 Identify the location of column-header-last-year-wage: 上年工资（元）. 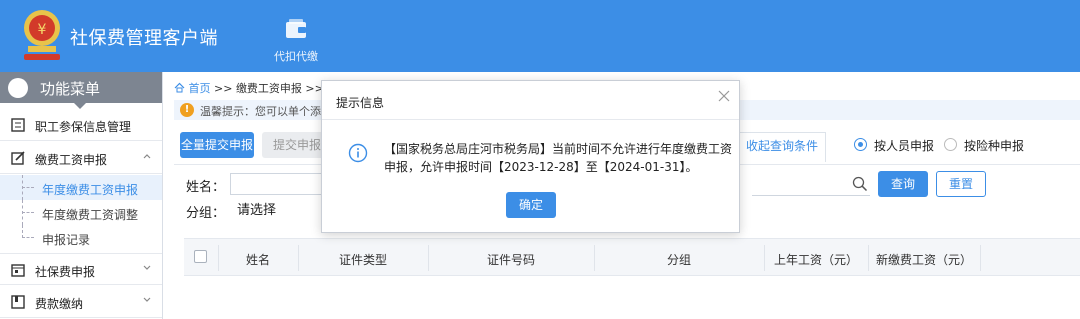
(815, 260).